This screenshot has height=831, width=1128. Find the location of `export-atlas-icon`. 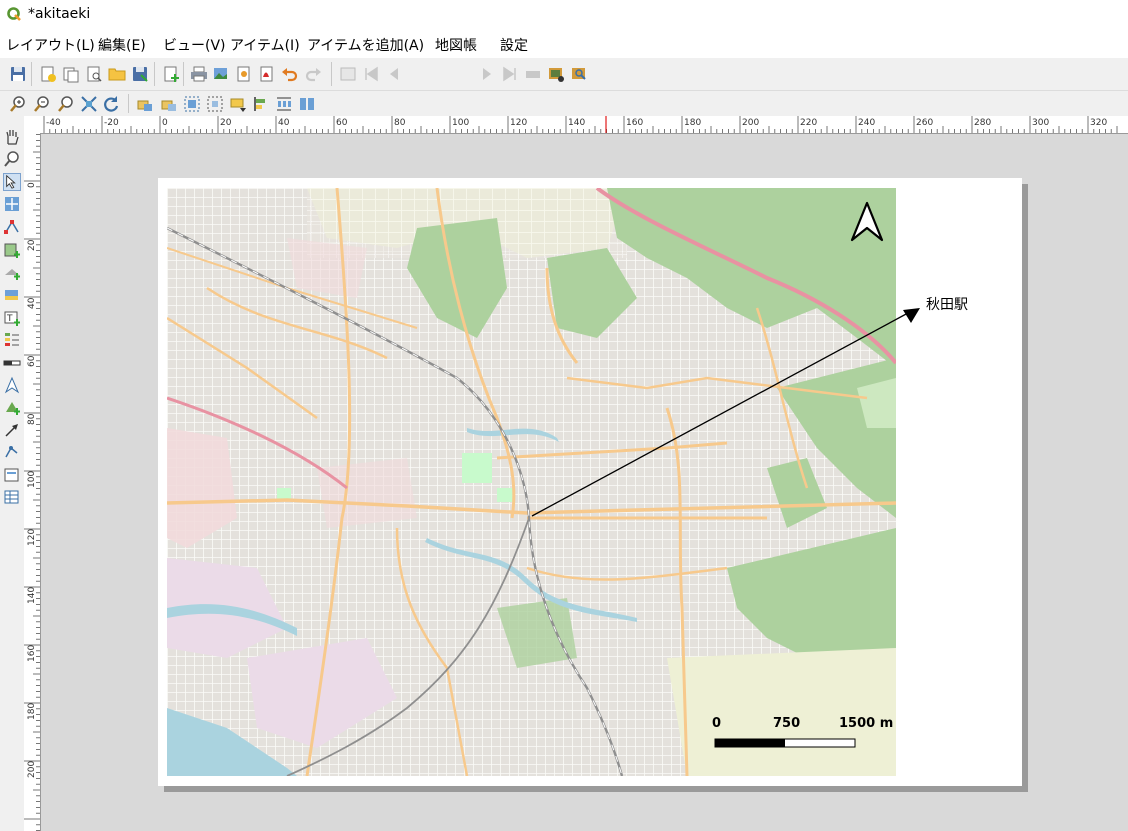

export-atlas-icon is located at coordinates (556, 74).